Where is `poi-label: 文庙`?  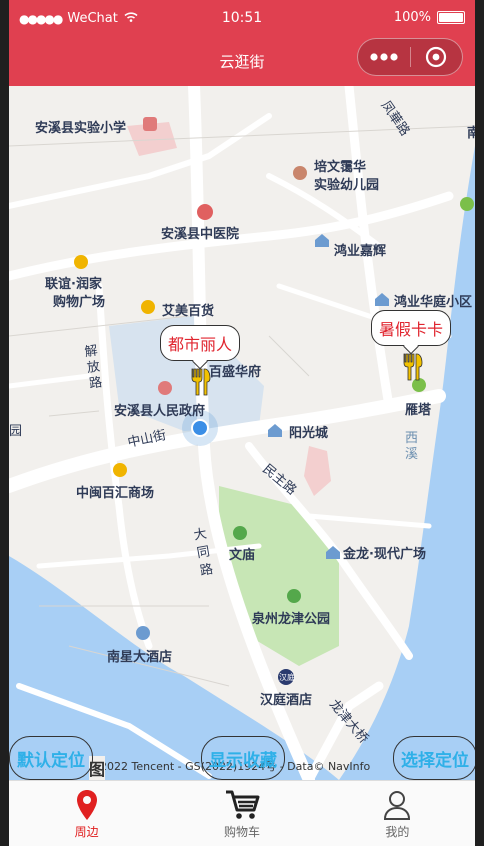
poi-label: 文庙 is located at coordinates (242, 553).